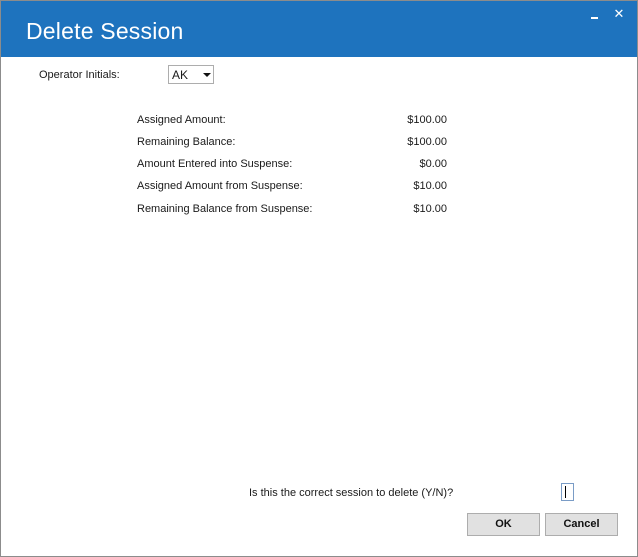 The height and width of the screenshot is (557, 638). I want to click on summary-row-assigned-amount: Assigned Amount: $100.00, so click(292, 121).